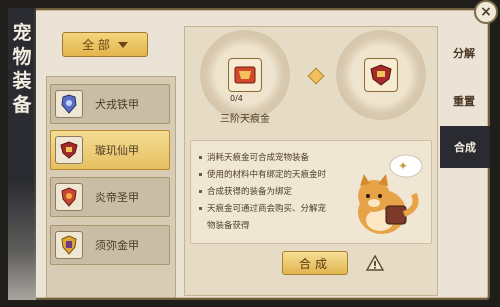 This screenshot has height=307, width=500. Describe the element at coordinates (122, 44) in the screenshot. I see `chevron-down-icon` at that location.